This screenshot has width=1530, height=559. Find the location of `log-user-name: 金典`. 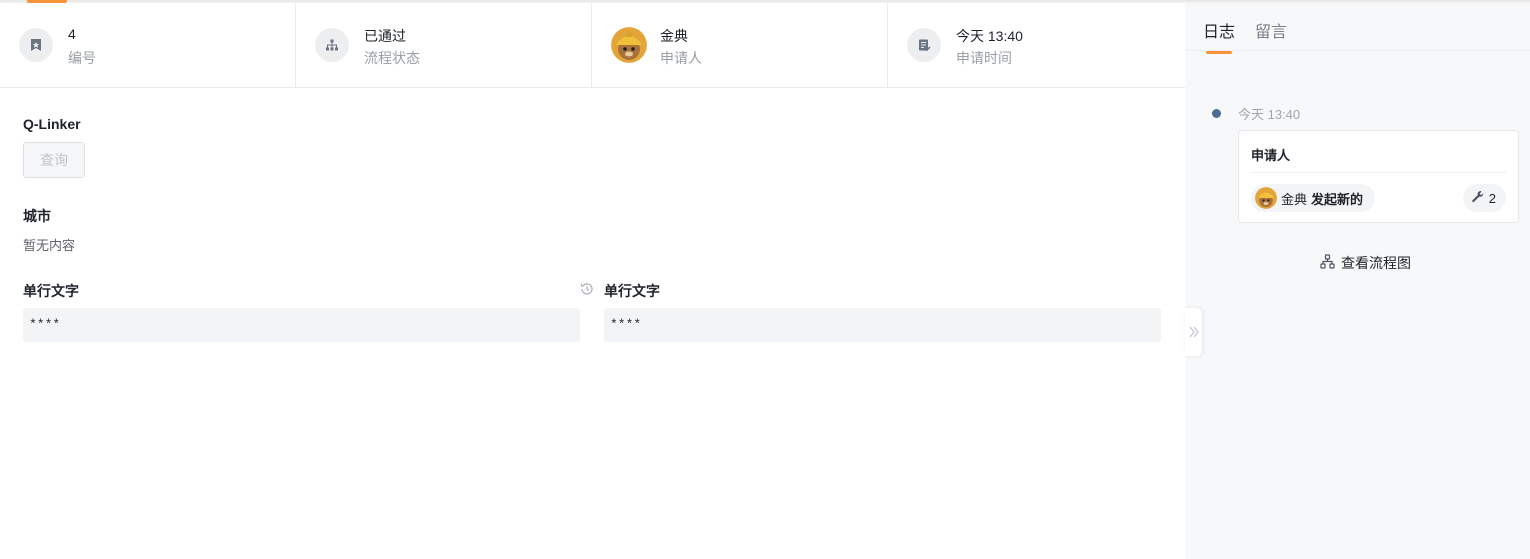

log-user-name: 金典 is located at coordinates (1294, 199).